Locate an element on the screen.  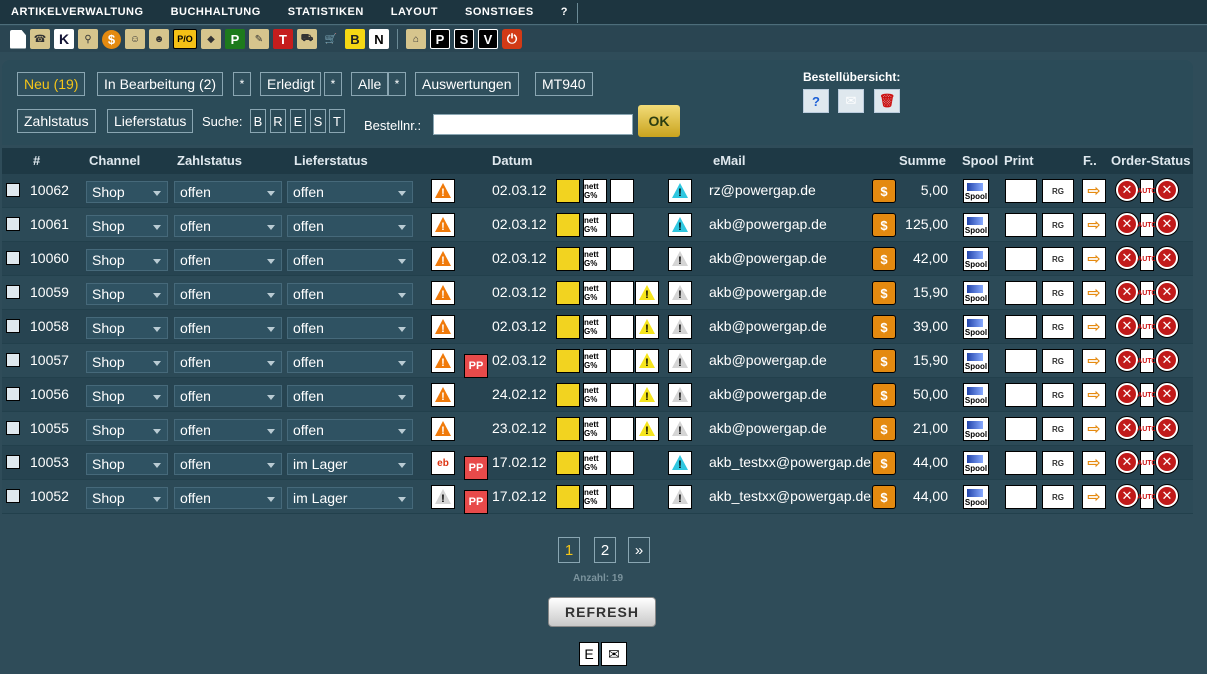
suche-r-button: R is located at coordinates (278, 121).